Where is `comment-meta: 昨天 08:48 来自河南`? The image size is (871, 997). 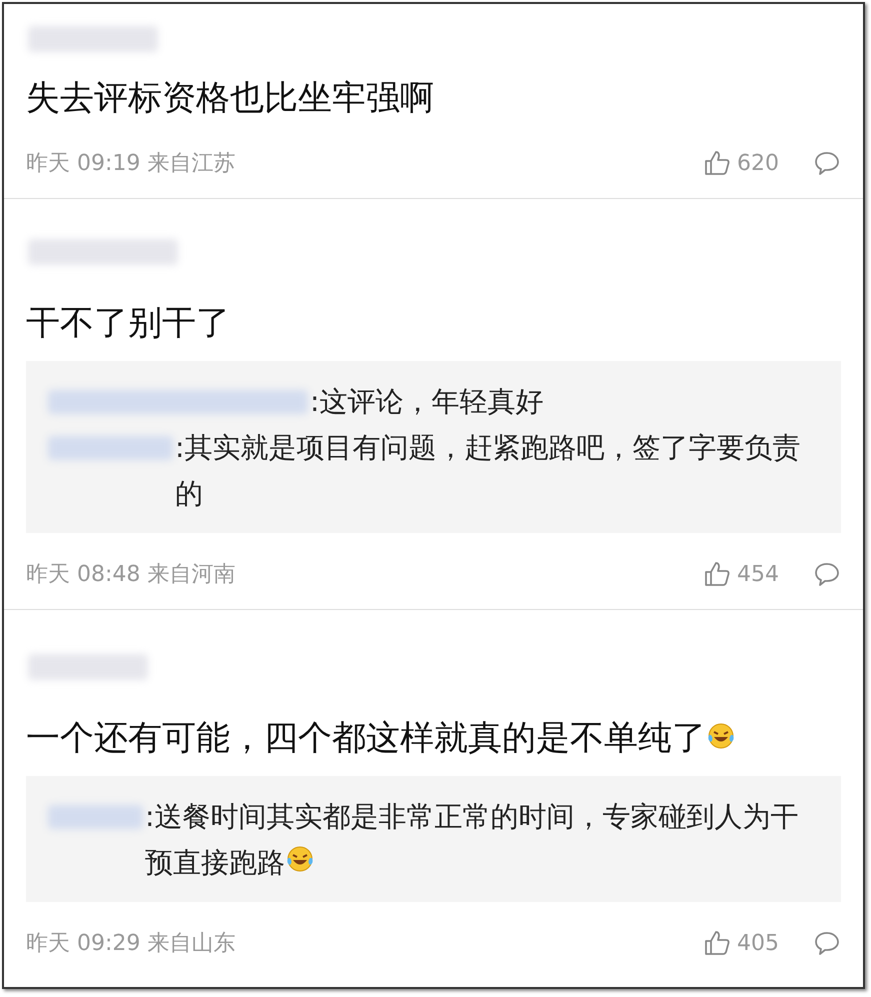
comment-meta: 昨天 08:48 来自河南 is located at coordinates (131, 575).